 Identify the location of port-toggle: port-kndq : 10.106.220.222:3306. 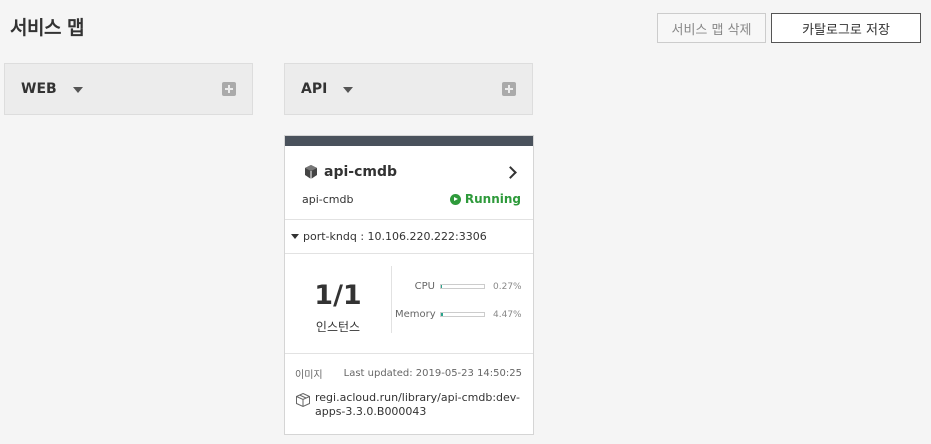
(409, 236).